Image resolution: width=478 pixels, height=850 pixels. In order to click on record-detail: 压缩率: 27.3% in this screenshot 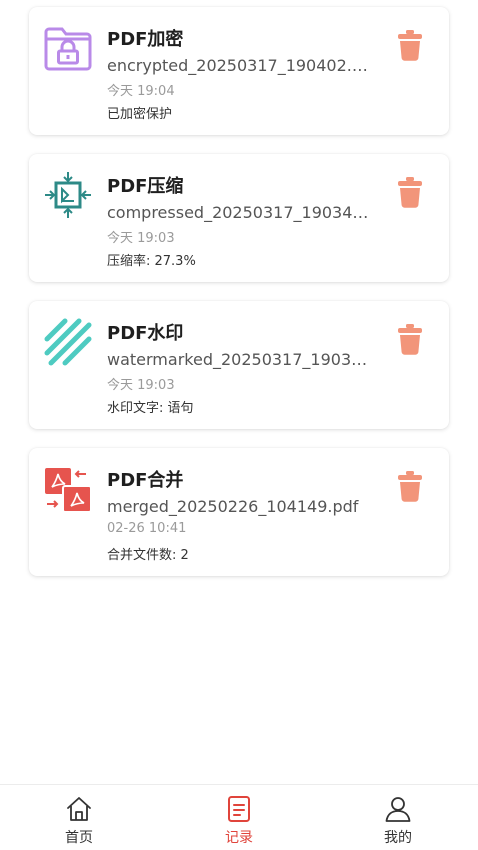, I will do `click(151, 261)`.